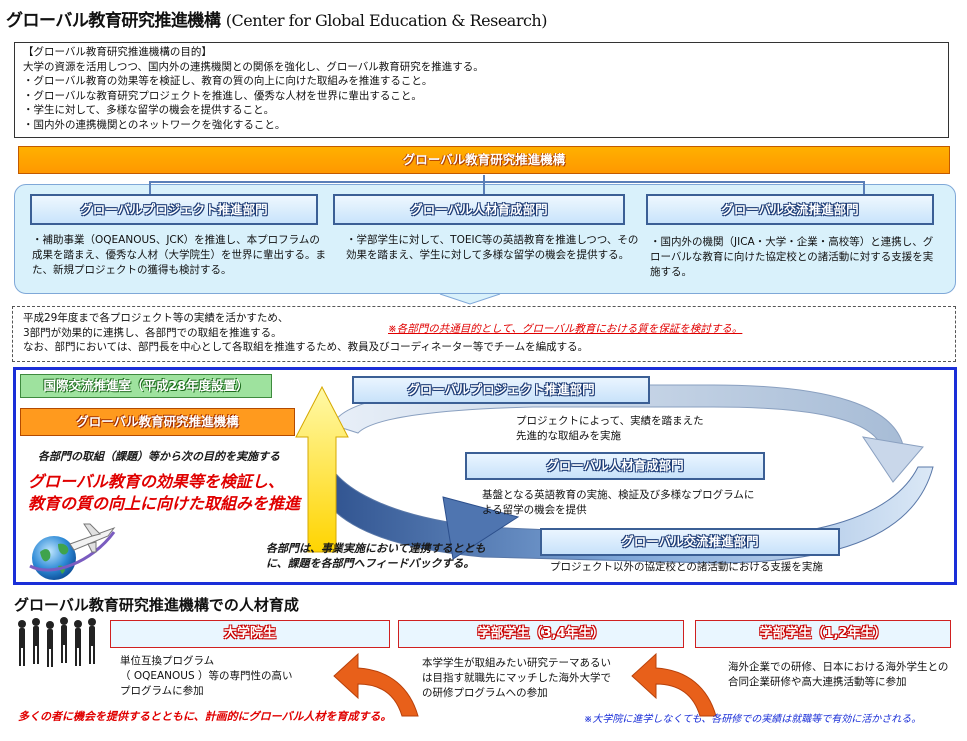 The image size is (967, 741). What do you see at coordinates (159, 456) in the screenshot?
I see `next-goal-text: 各部門の取組（課題）等から次の目的を実施する` at bounding box center [159, 456].